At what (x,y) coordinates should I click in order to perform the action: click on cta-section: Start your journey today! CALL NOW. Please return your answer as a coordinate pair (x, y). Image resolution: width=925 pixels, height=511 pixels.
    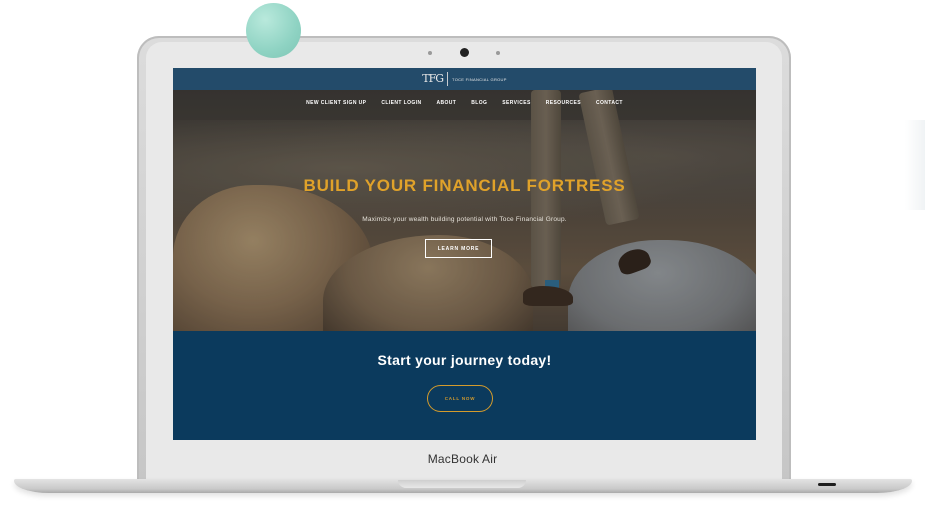
    Looking at the image, I should click on (464, 385).